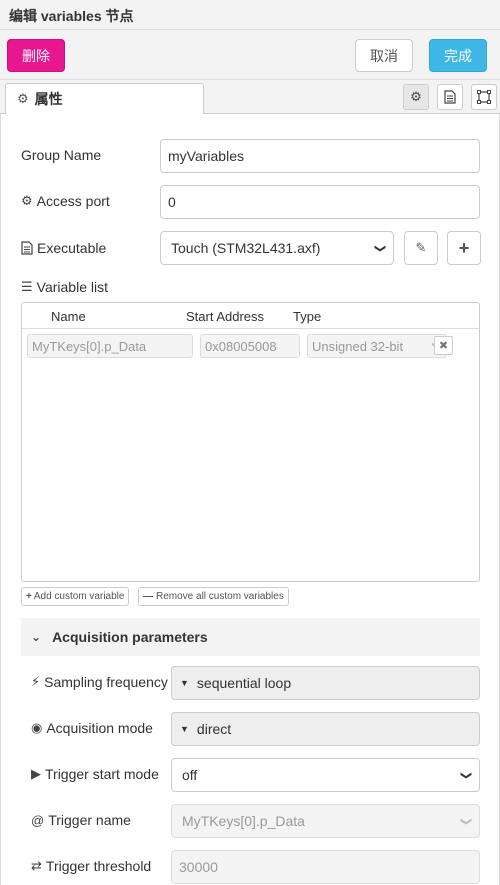 The width and height of the screenshot is (500, 885). I want to click on sampling-frequency-label: ⚡︎ Sampling frequency, so click(99, 682).